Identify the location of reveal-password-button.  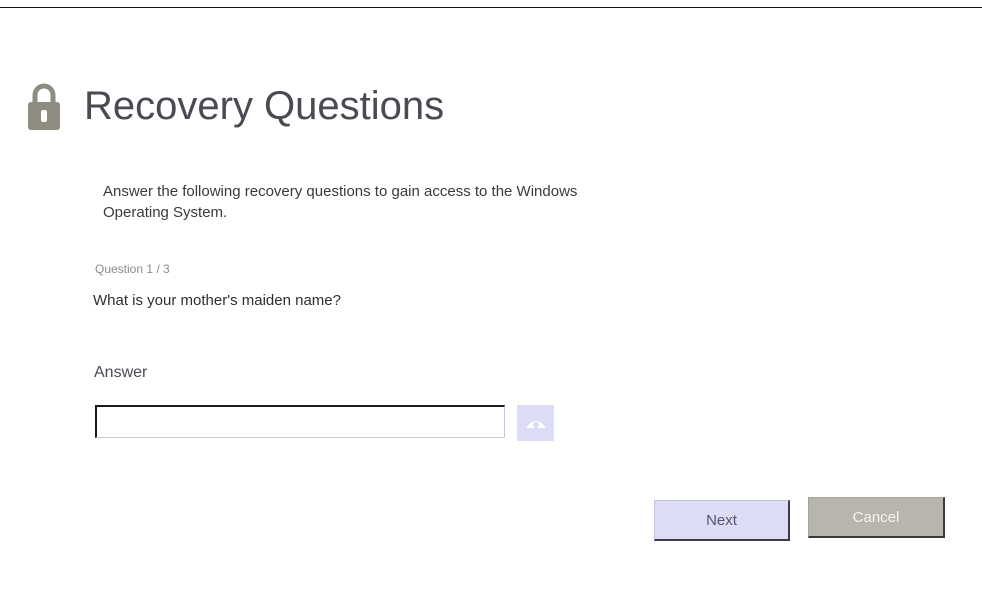
(535, 423).